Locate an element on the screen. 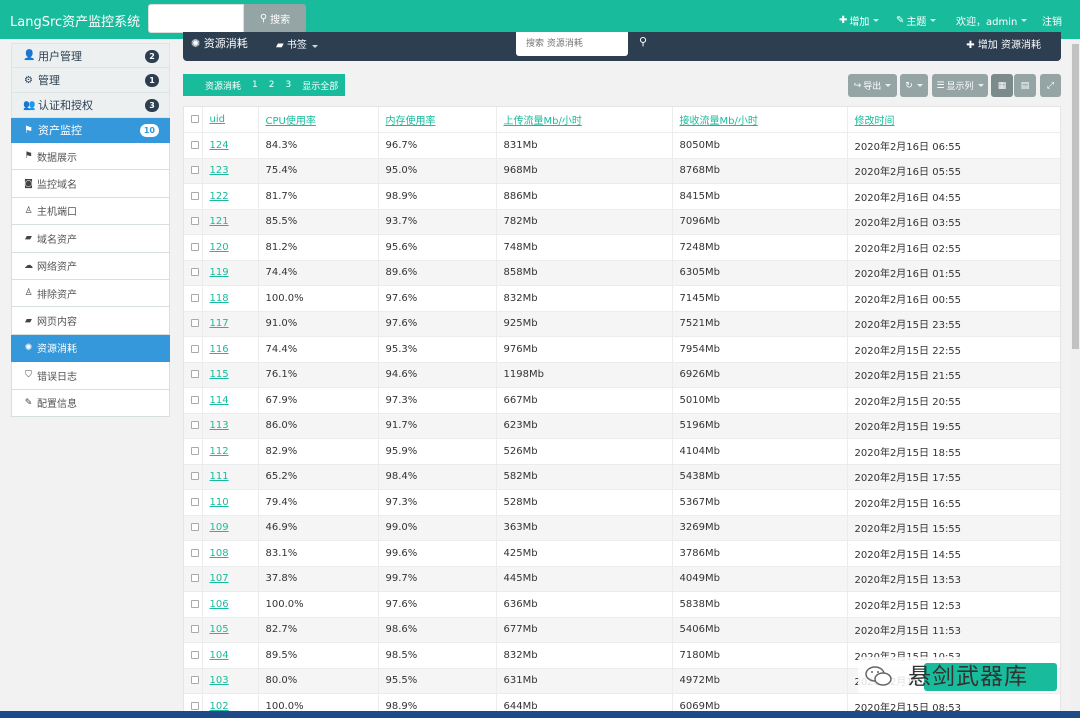 The image size is (1080, 718). sidebar-item-error-log: ⛉ 错误日志 is located at coordinates (90, 376).